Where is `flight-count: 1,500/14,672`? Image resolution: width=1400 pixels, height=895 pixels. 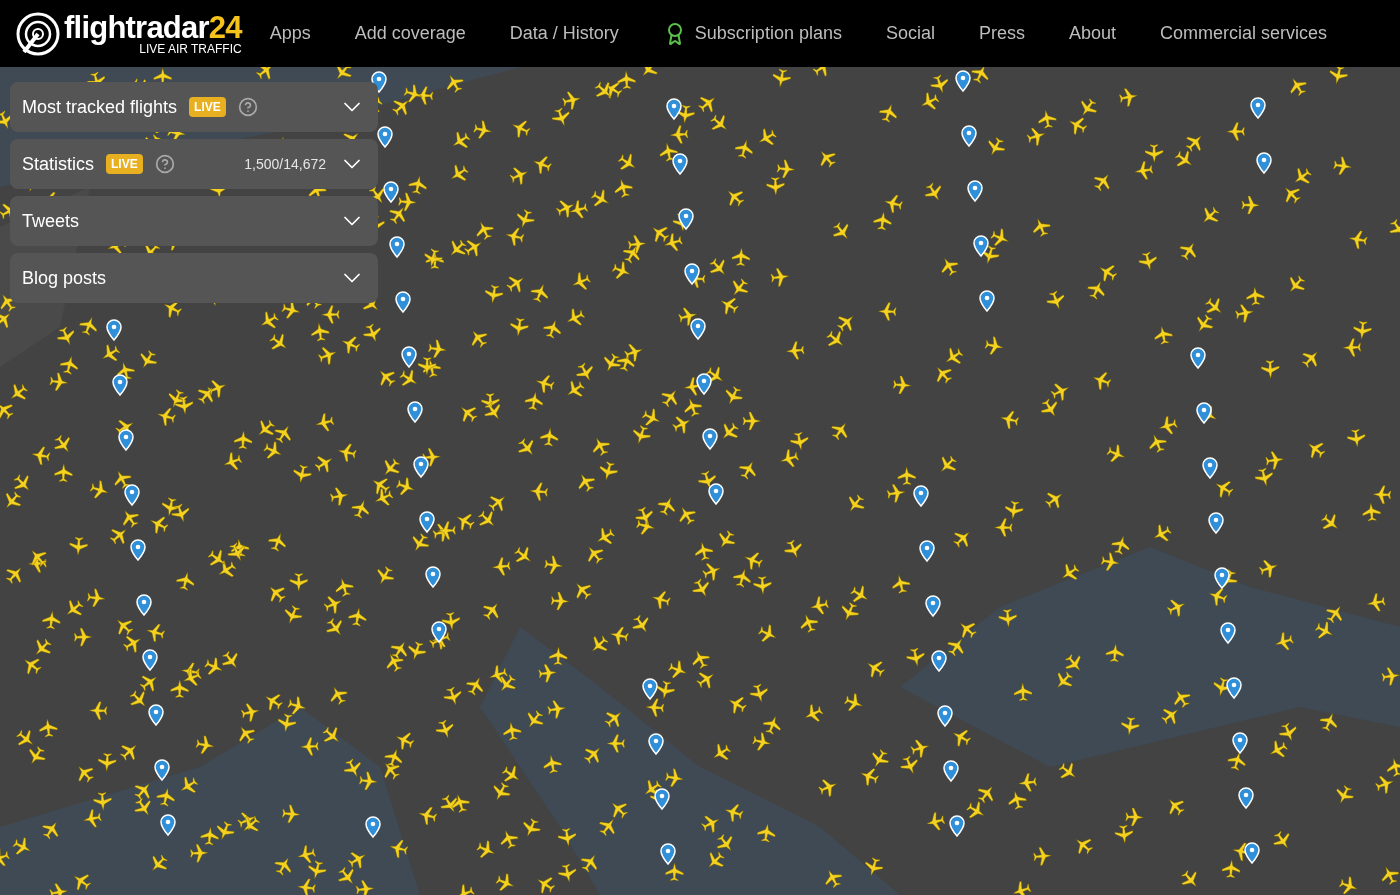
flight-count: 1,500/14,672 is located at coordinates (285, 164).